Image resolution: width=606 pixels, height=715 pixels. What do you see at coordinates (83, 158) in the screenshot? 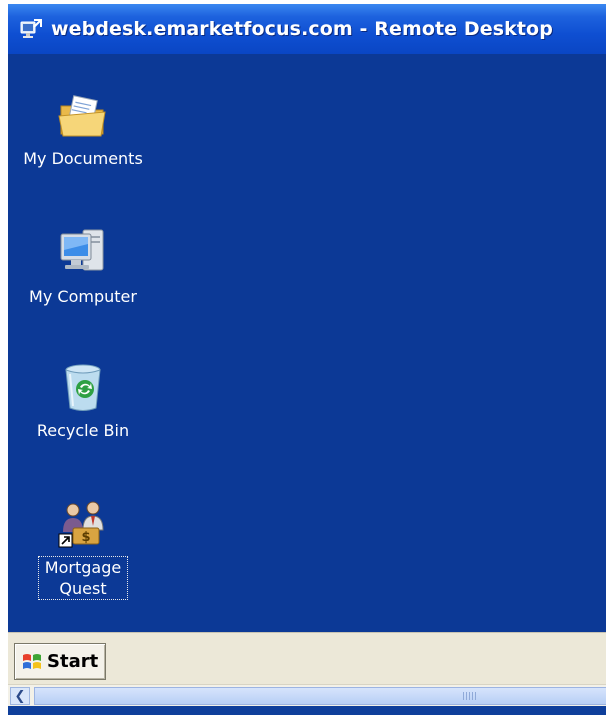
I see `desktop-icon-label: My Documents` at bounding box center [83, 158].